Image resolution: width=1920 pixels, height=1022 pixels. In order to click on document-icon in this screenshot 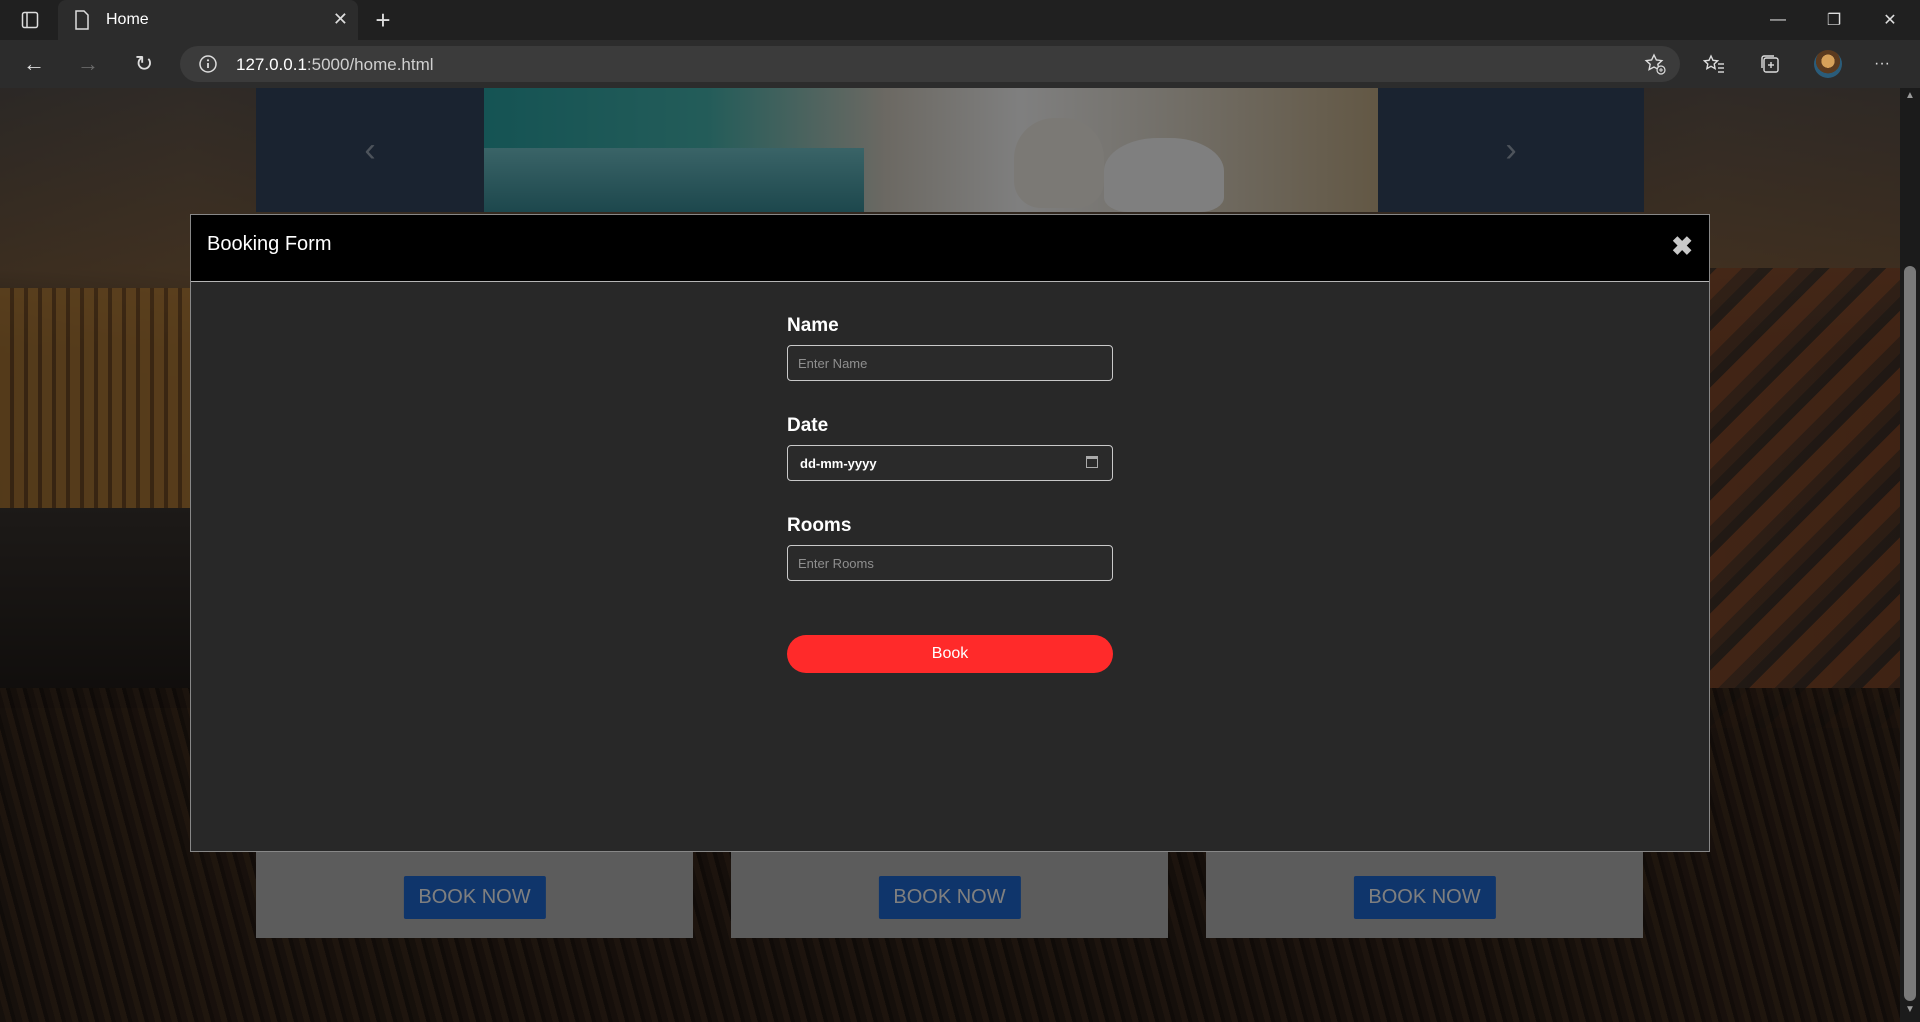, I will do `click(82, 22)`.